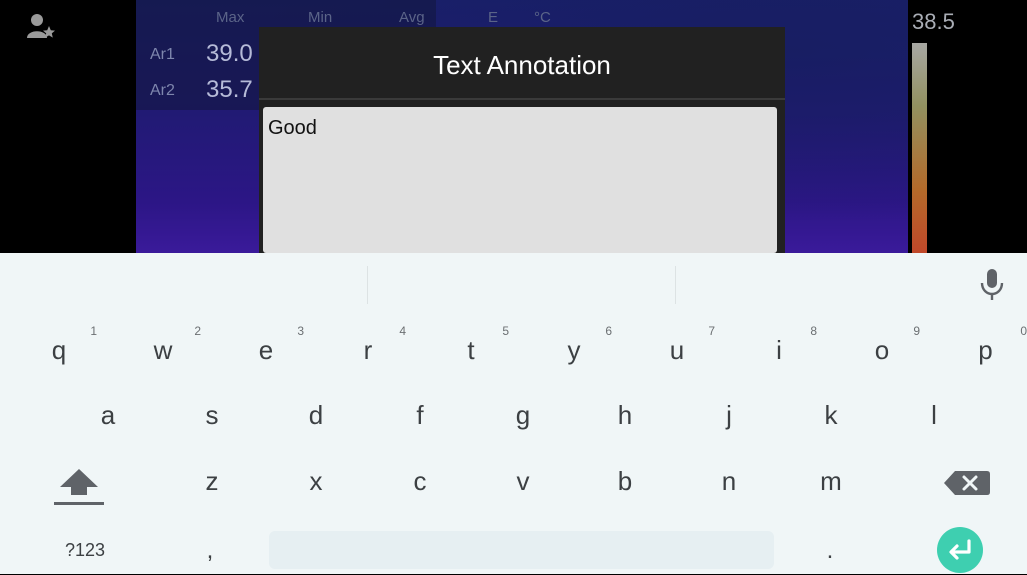 The image size is (1027, 575). Describe the element at coordinates (1023, 331) in the screenshot. I see `key-hint: 0` at that location.